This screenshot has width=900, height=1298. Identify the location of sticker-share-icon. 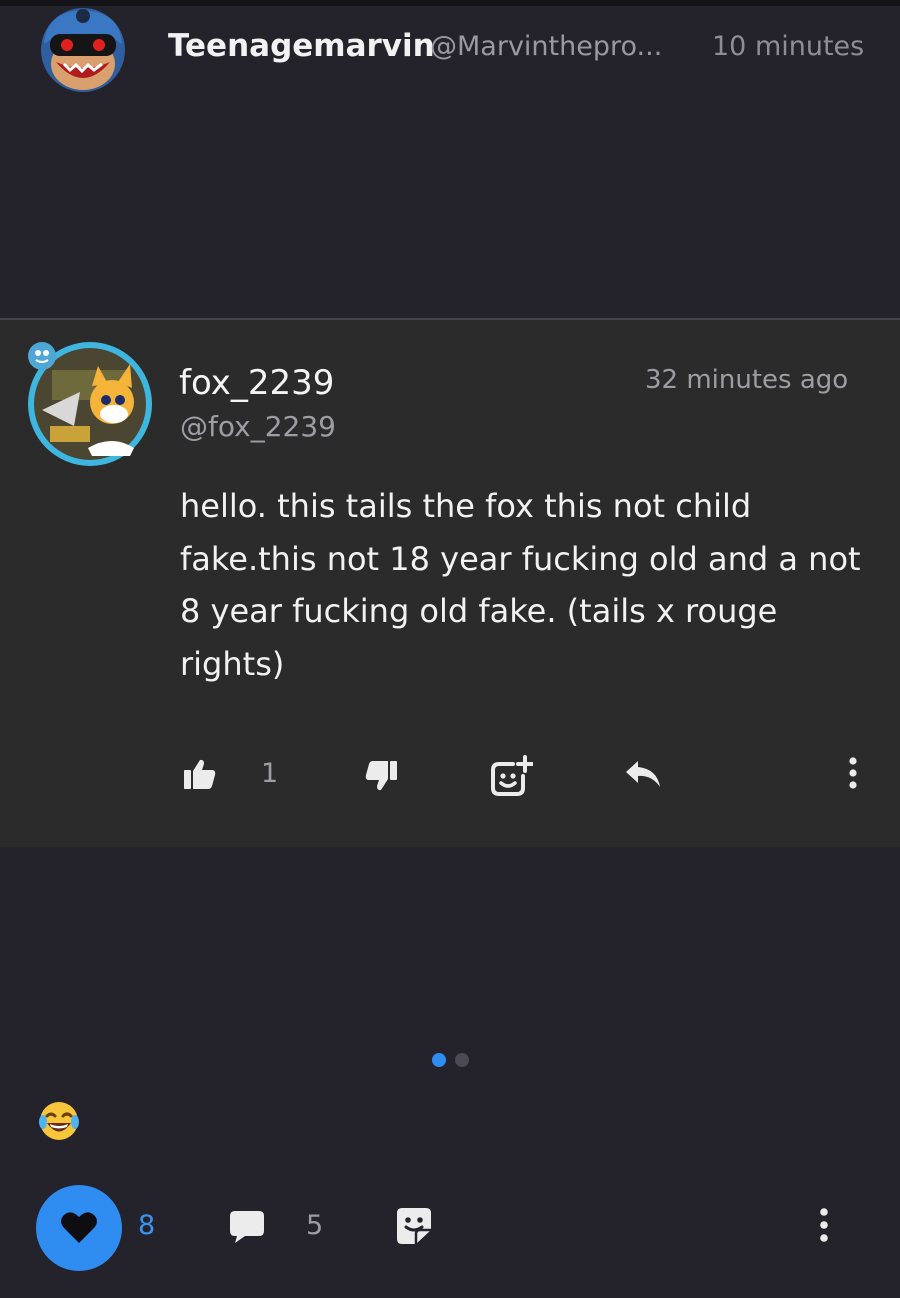
(414, 1226).